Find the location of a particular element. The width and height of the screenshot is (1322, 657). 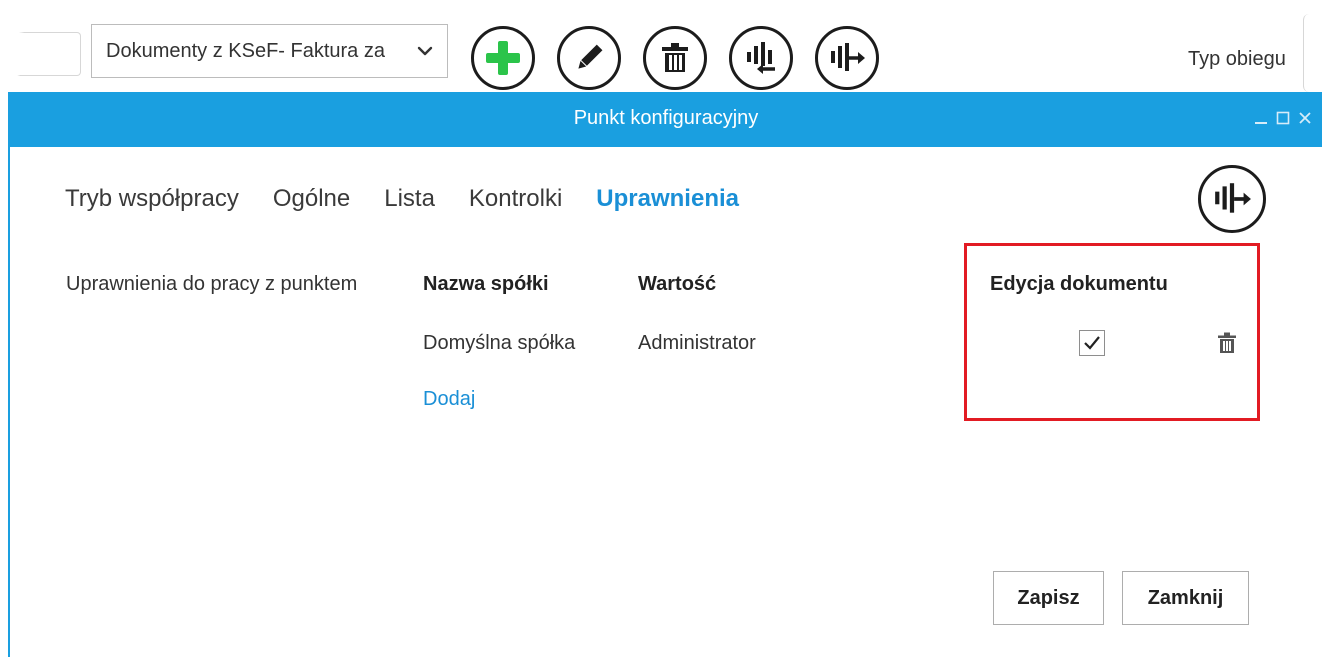

close-icon is located at coordinates (1305, 118).